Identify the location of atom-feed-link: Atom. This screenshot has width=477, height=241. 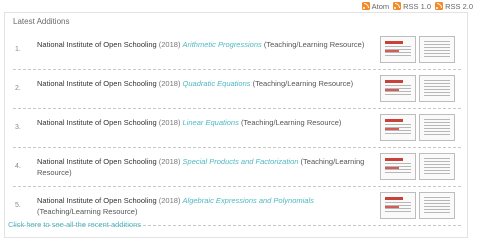
(375, 6).